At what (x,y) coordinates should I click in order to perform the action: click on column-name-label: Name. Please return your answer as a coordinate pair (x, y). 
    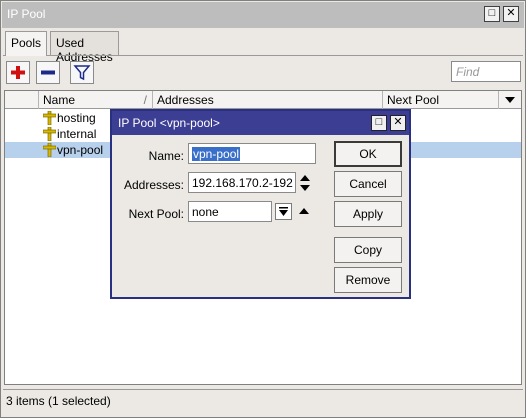
    Looking at the image, I should click on (59, 100).